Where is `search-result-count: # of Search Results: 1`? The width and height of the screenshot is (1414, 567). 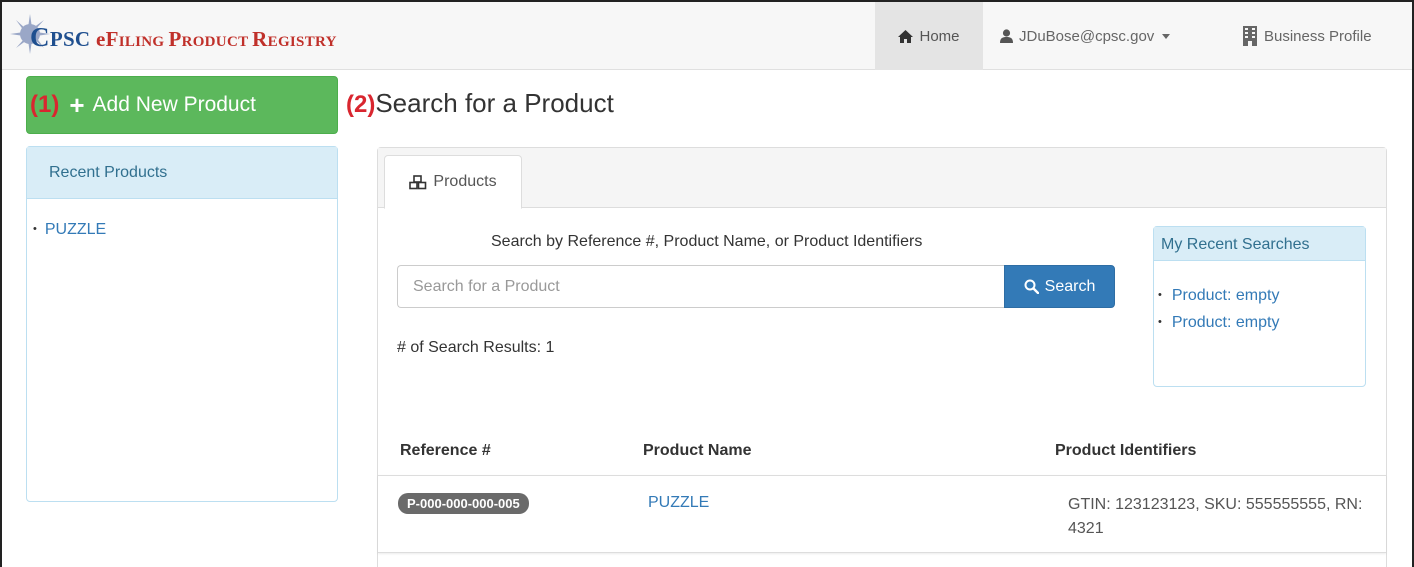
search-result-count: # of Search Results: 1 is located at coordinates (476, 347).